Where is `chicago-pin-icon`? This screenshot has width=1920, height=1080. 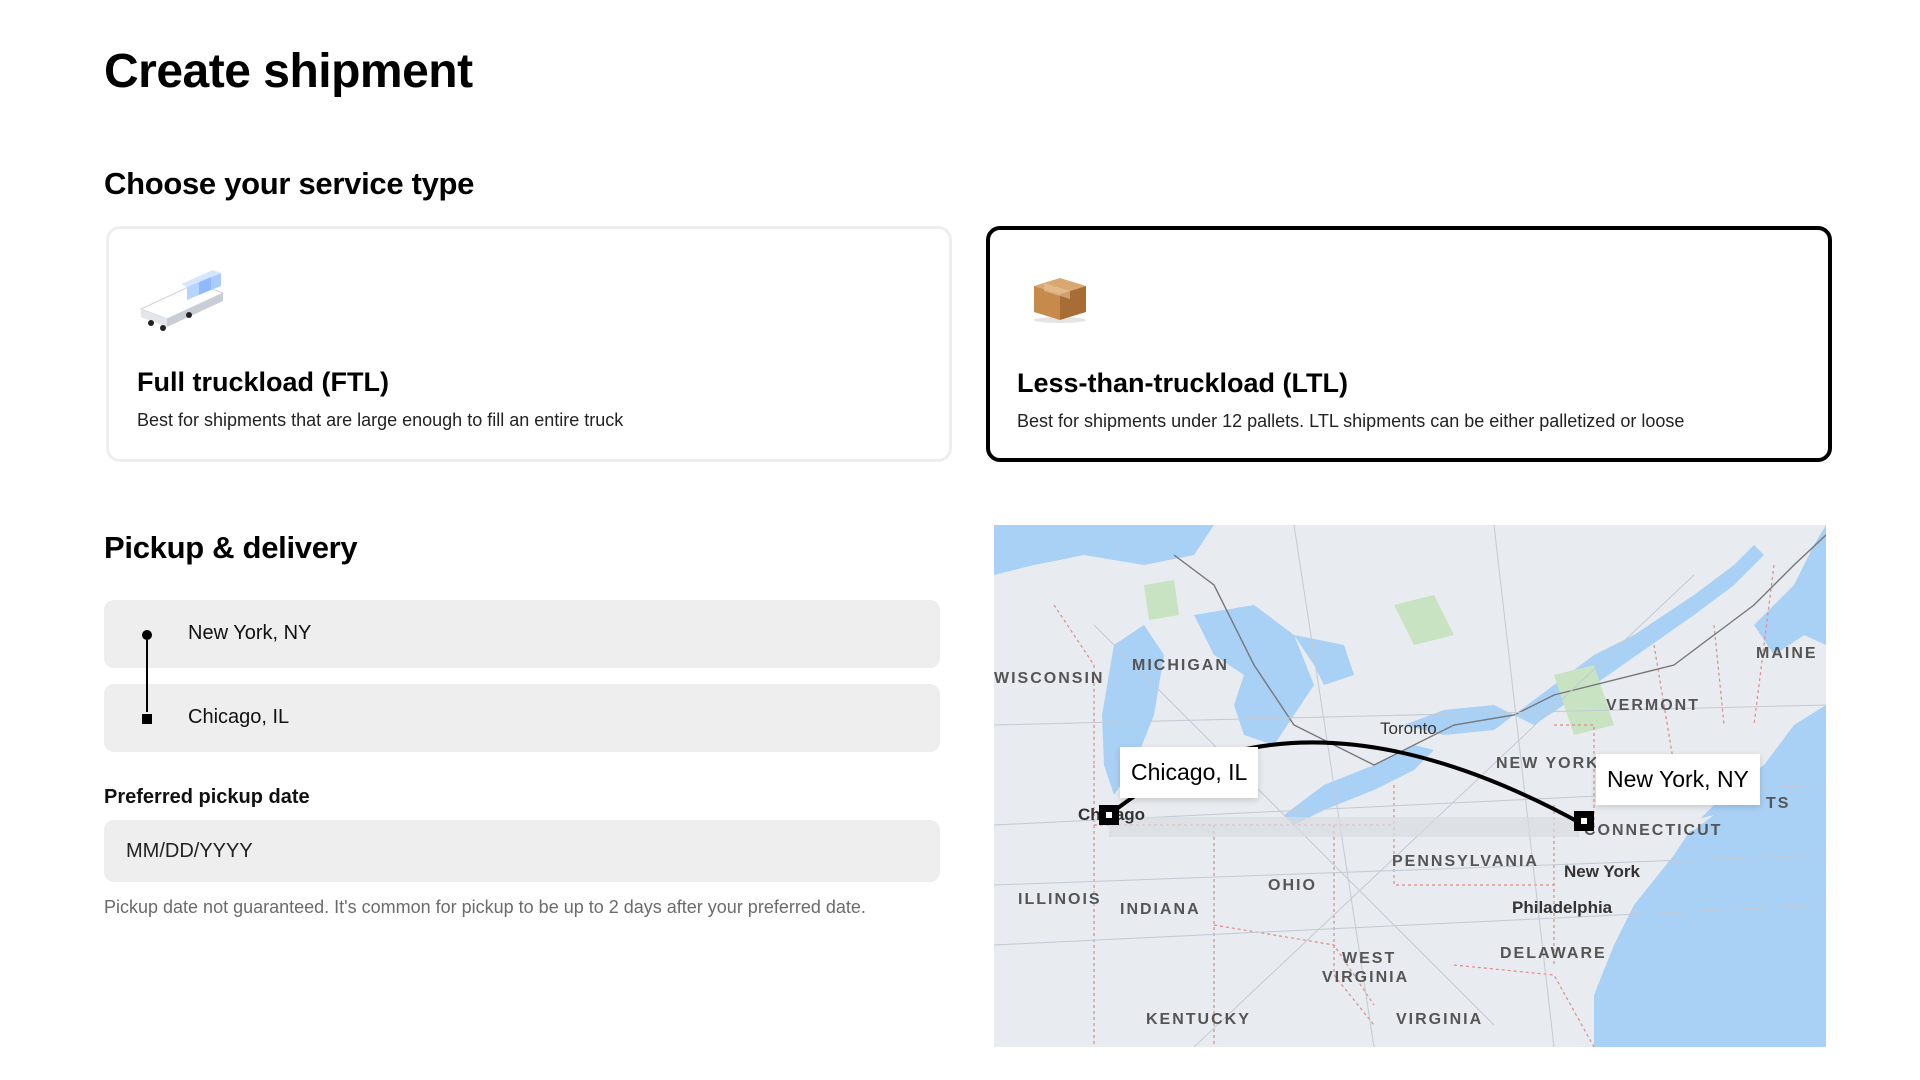
chicago-pin-icon is located at coordinates (1109, 815).